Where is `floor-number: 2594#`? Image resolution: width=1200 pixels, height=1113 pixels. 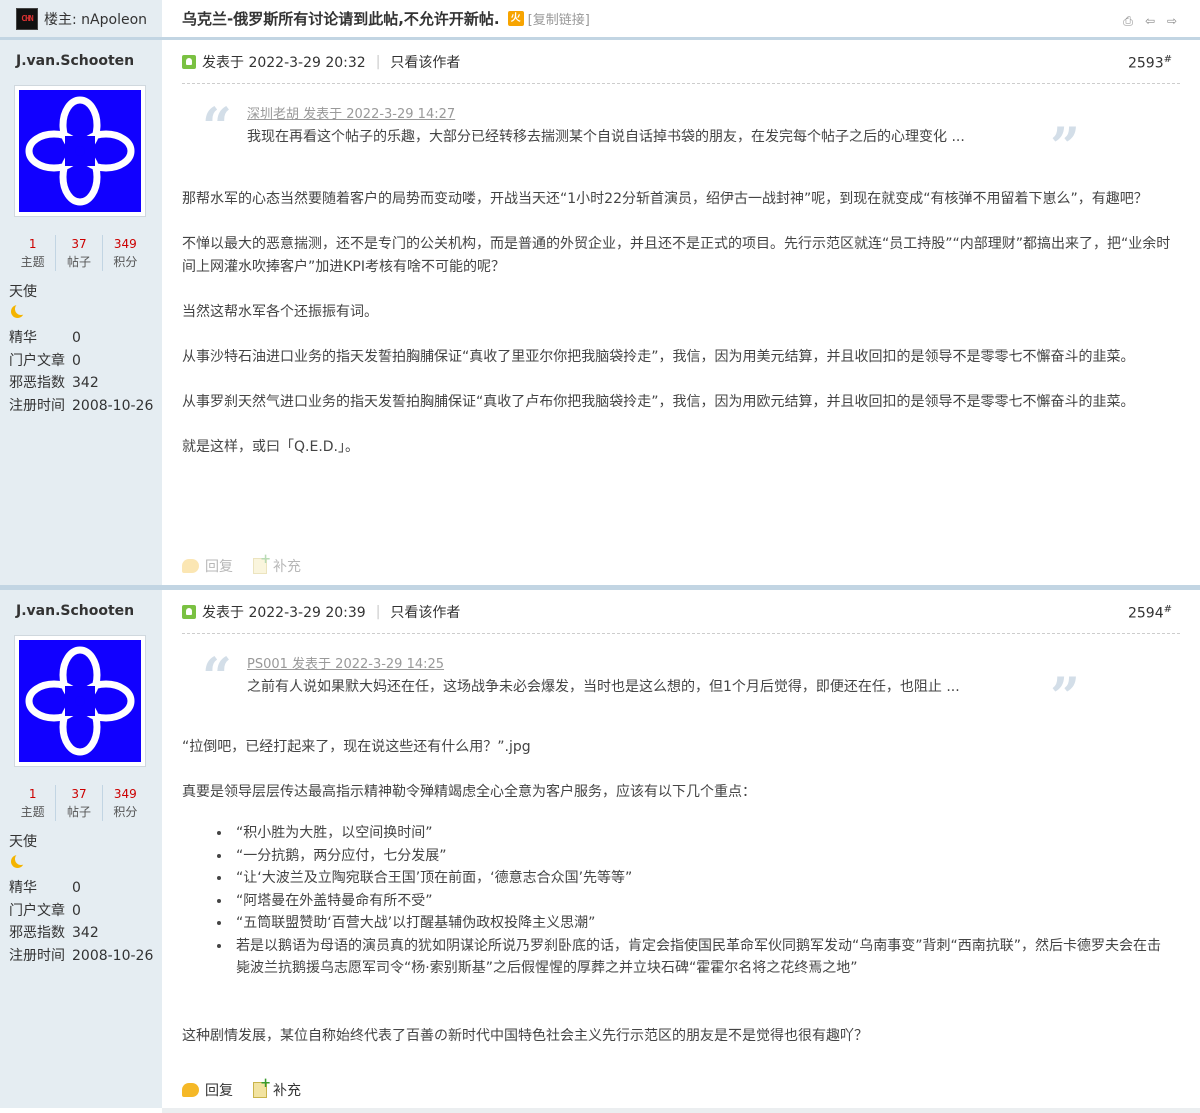 floor-number: 2594# is located at coordinates (1150, 613).